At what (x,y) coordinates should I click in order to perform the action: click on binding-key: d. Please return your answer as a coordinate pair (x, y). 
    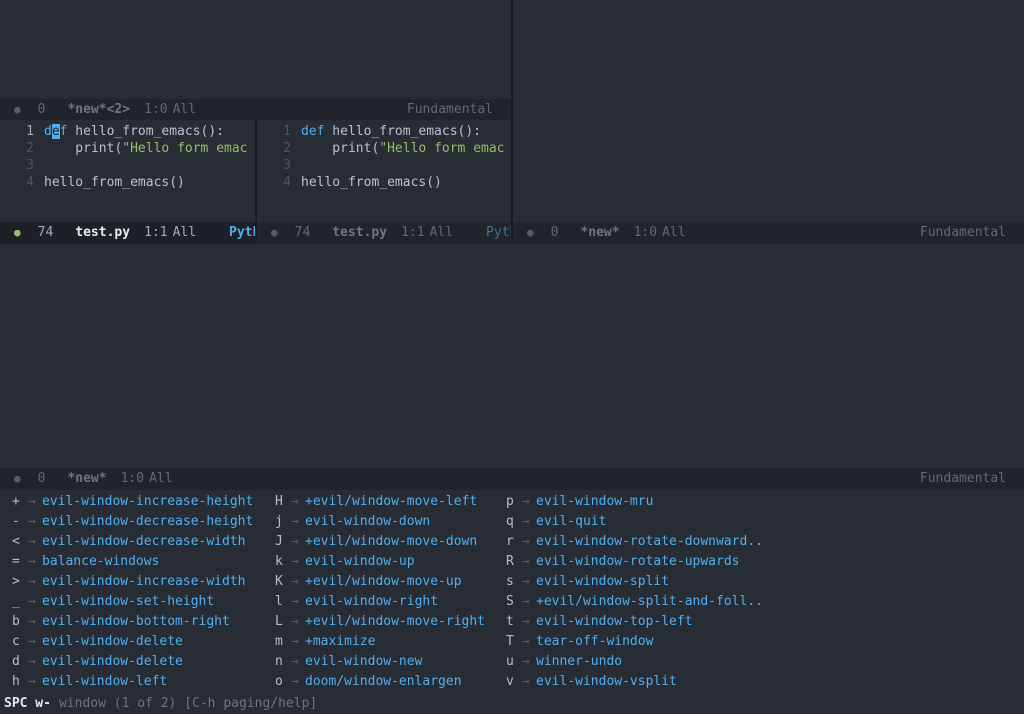
    Looking at the image, I should click on (16, 661).